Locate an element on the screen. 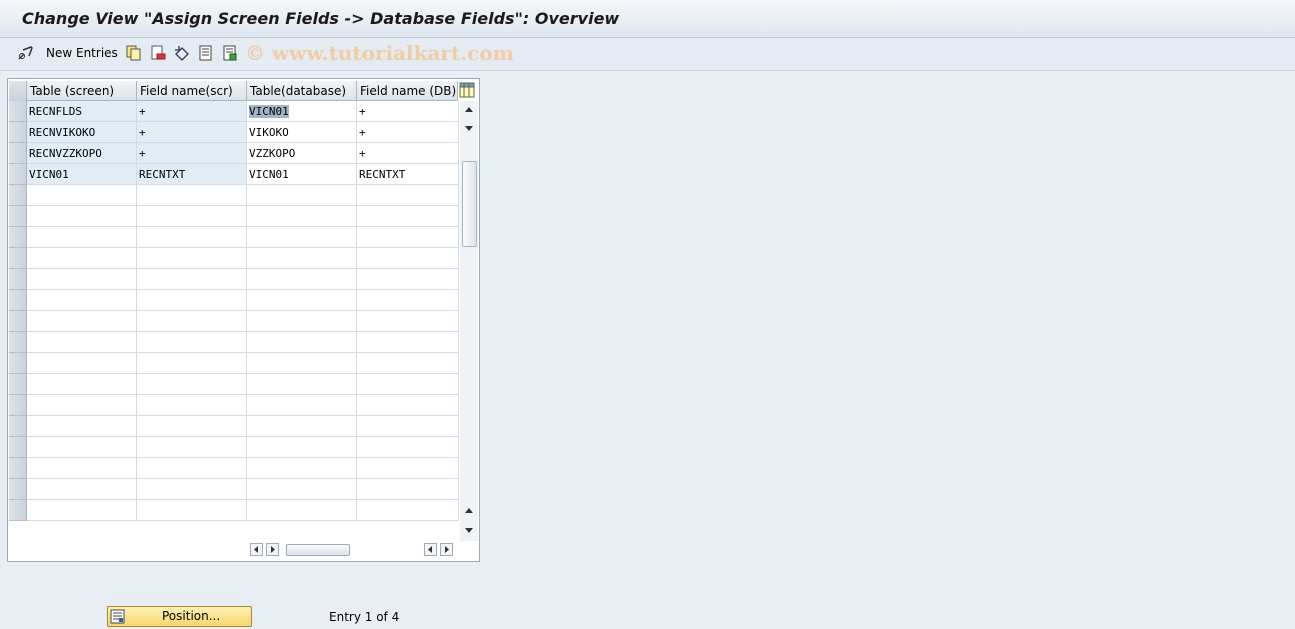 This screenshot has width=1295, height=629. scroll-right-end-button is located at coordinates (446, 549).